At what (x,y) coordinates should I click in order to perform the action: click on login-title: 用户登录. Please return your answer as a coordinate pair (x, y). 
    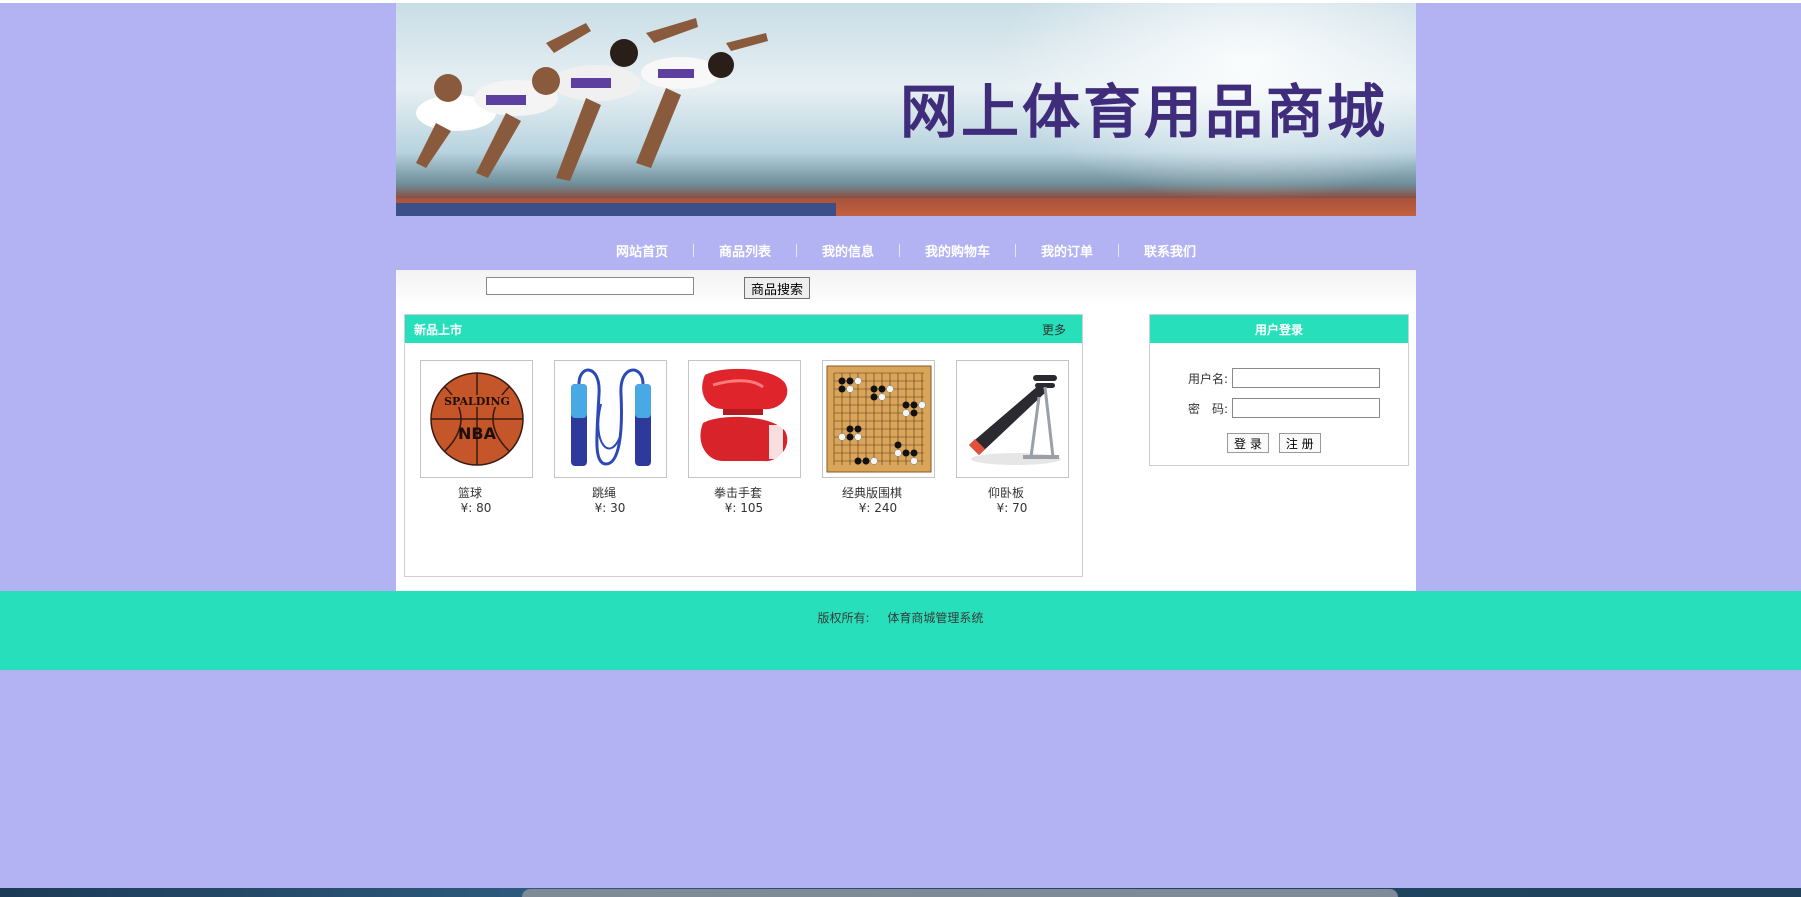
    Looking at the image, I should click on (1278, 329).